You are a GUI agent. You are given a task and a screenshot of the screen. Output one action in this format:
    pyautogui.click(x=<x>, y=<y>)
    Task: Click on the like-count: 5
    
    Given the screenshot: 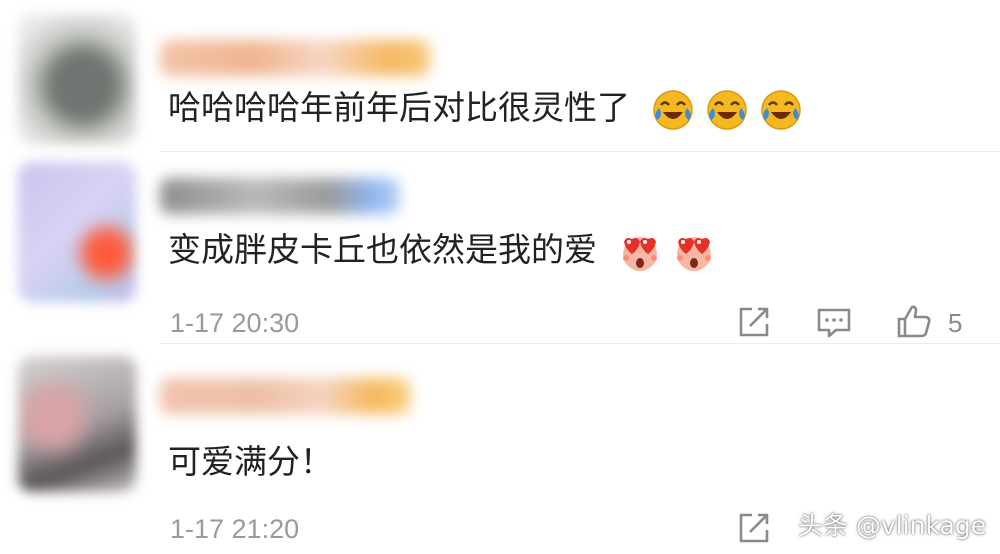 What is the action you would take?
    pyautogui.click(x=955, y=323)
    